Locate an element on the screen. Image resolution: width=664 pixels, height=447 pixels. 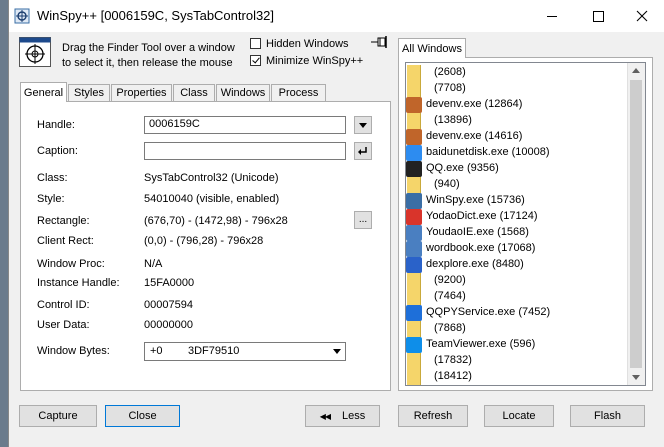
pin-icon is located at coordinates (380, 42).